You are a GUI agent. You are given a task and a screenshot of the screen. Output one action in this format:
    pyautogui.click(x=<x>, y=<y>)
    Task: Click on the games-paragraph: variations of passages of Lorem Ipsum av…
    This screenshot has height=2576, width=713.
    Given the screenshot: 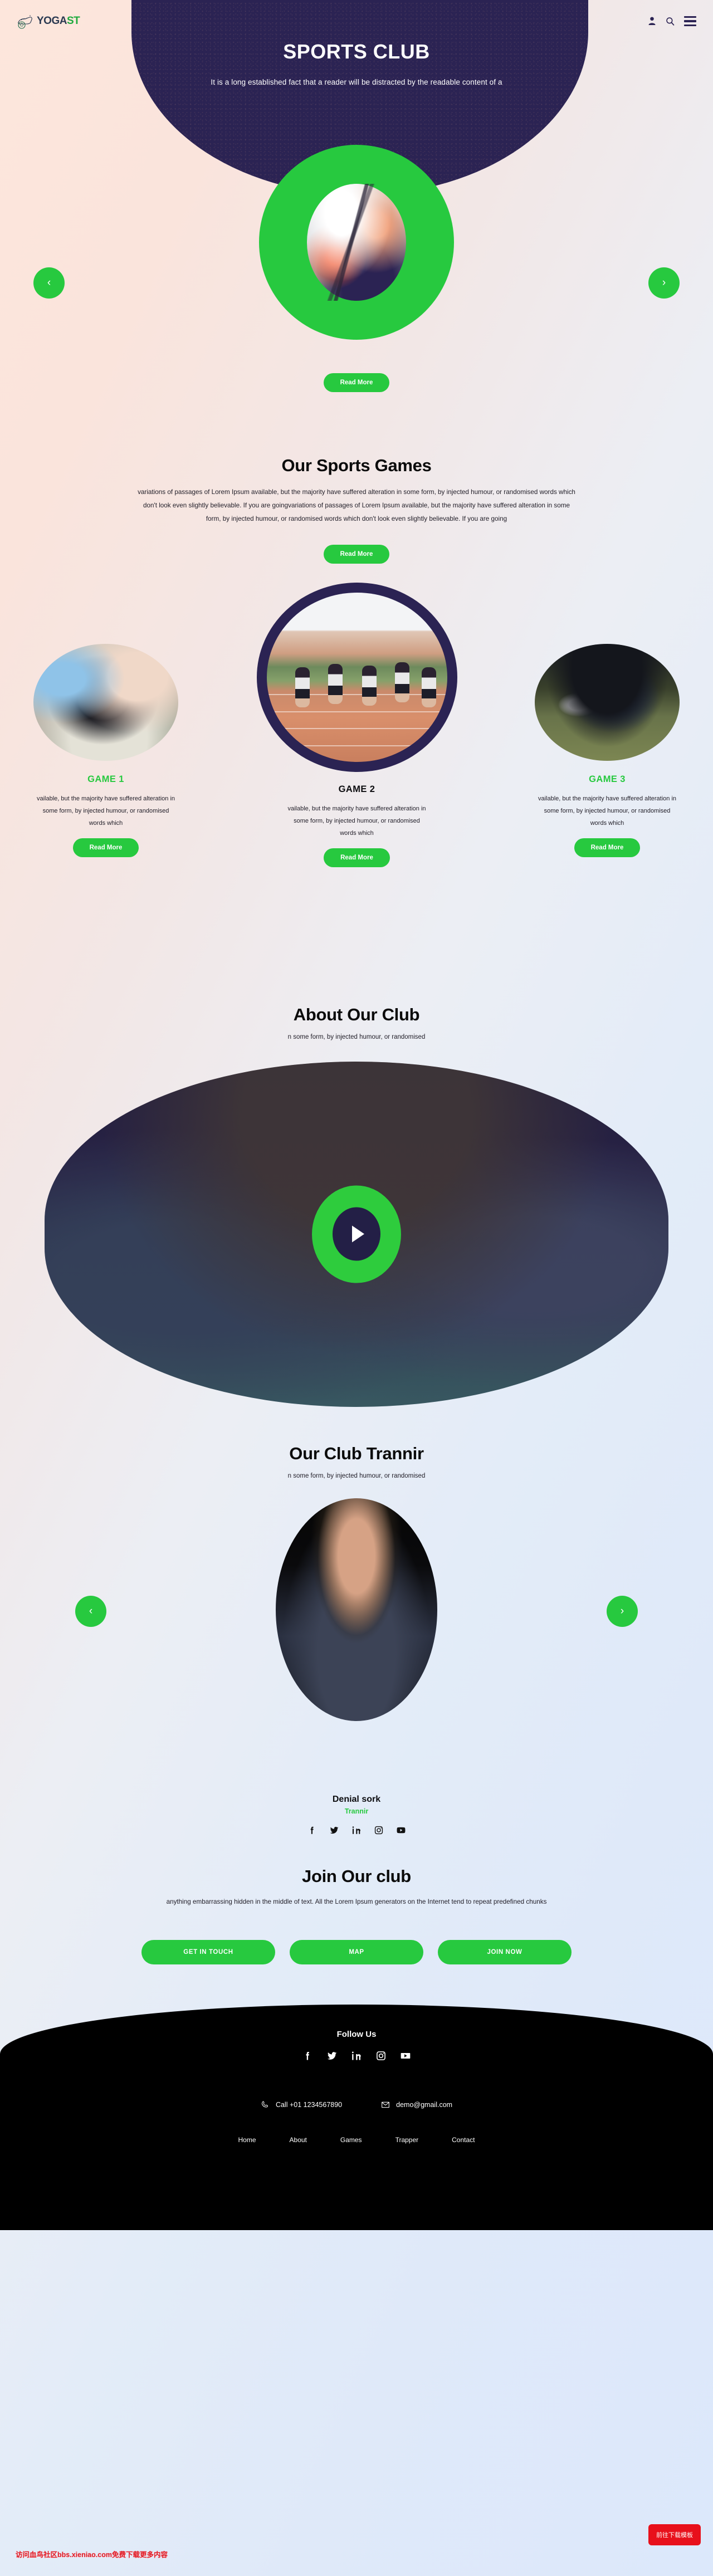 What is the action you would take?
    pyautogui.click(x=356, y=505)
    